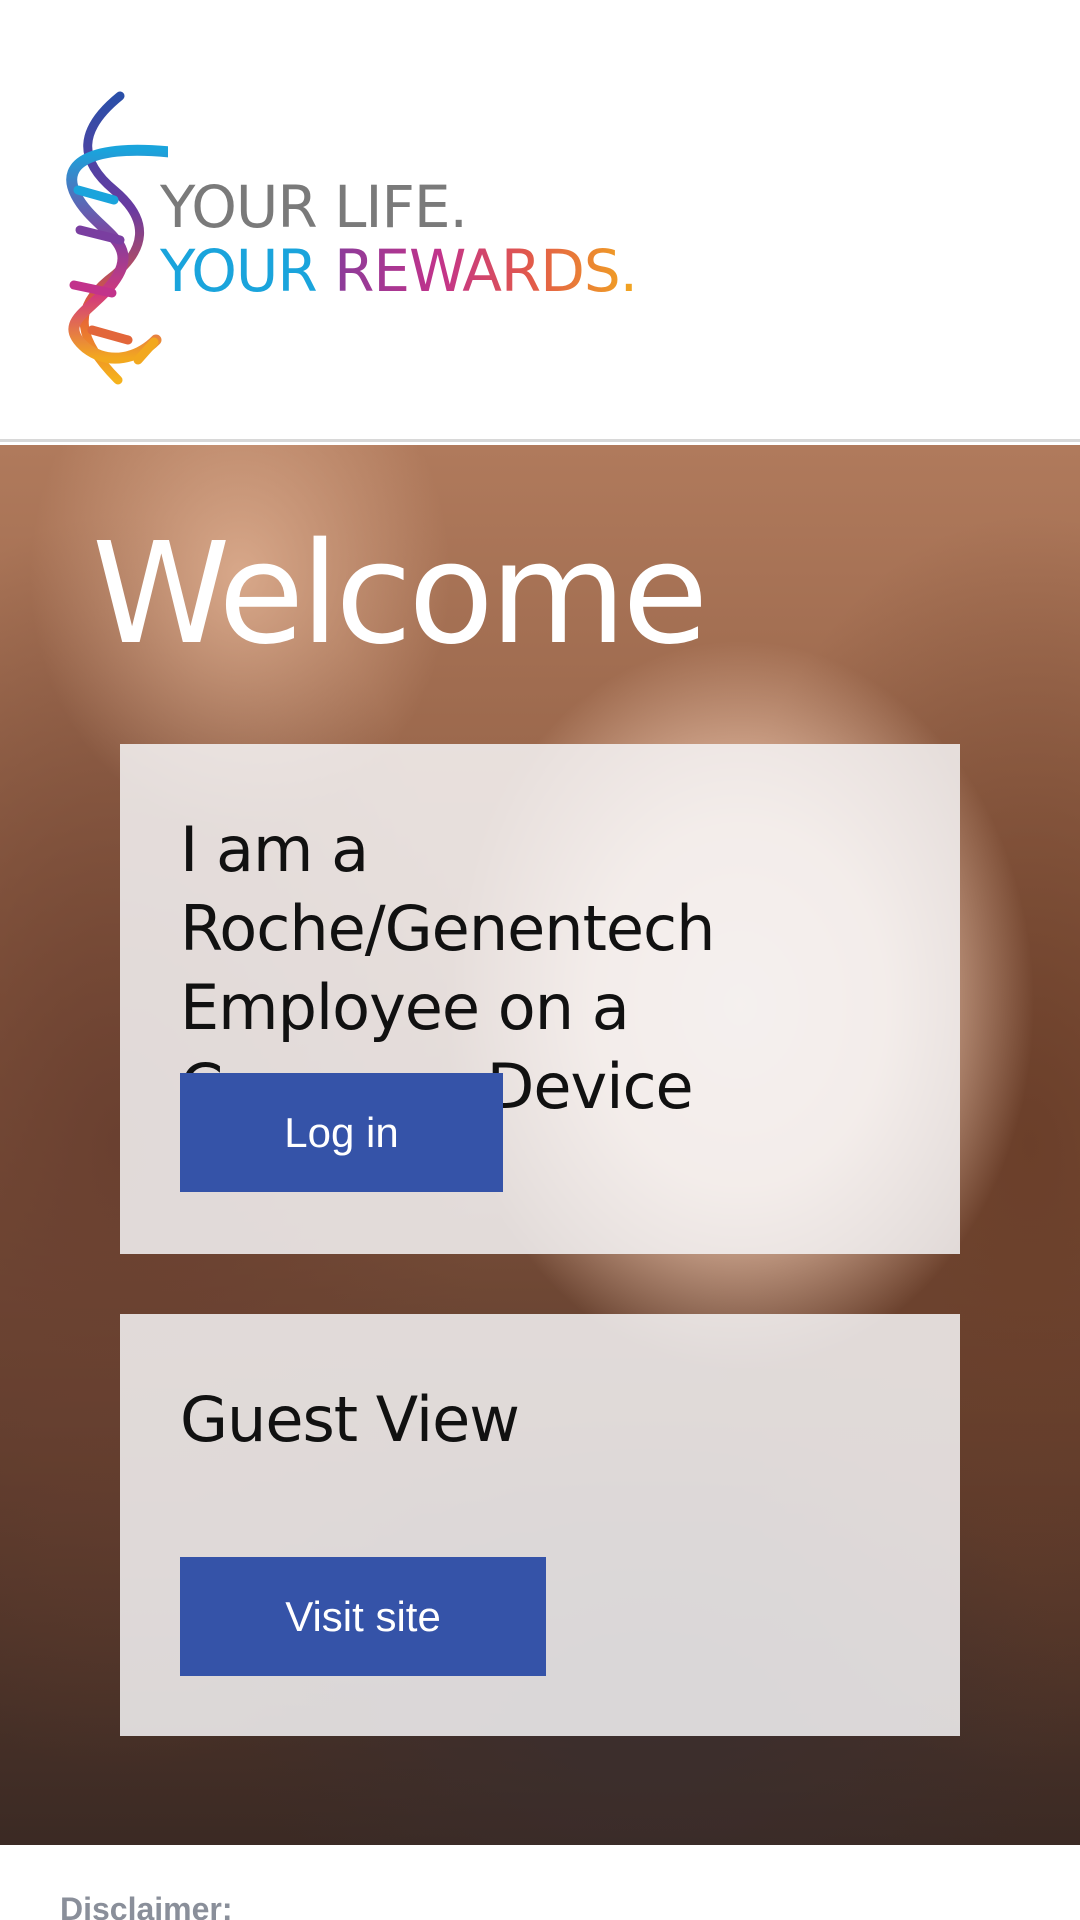  I want to click on log-in-button: Log in, so click(341, 1132).